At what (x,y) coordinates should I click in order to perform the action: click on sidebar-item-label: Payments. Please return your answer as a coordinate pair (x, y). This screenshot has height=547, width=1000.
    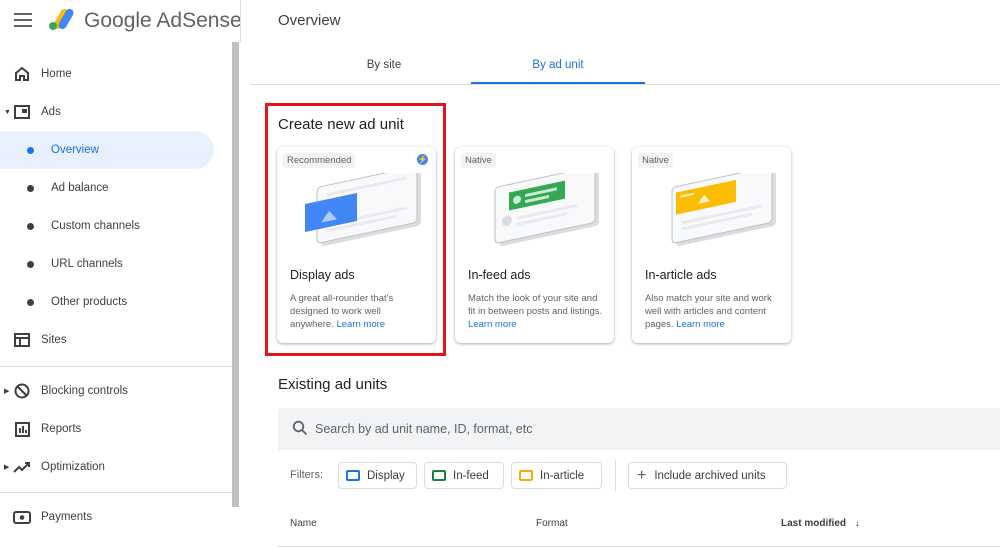
    Looking at the image, I should click on (67, 517).